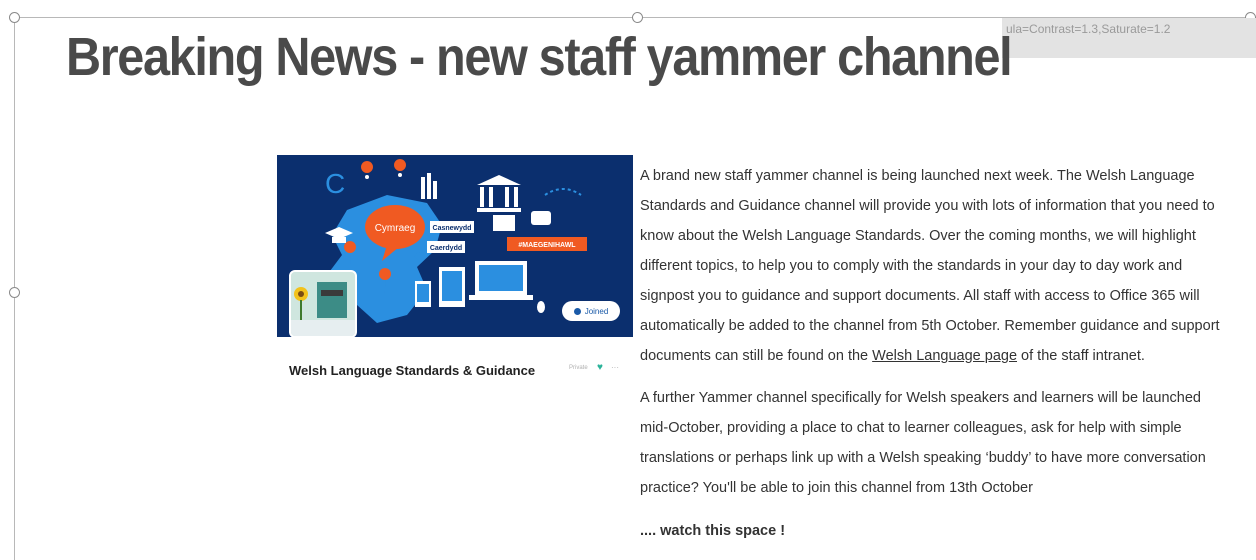  Describe the element at coordinates (1088, 29) in the screenshot. I see `formula-text: ula=Contrast=1.3,Saturate=1.2` at that location.